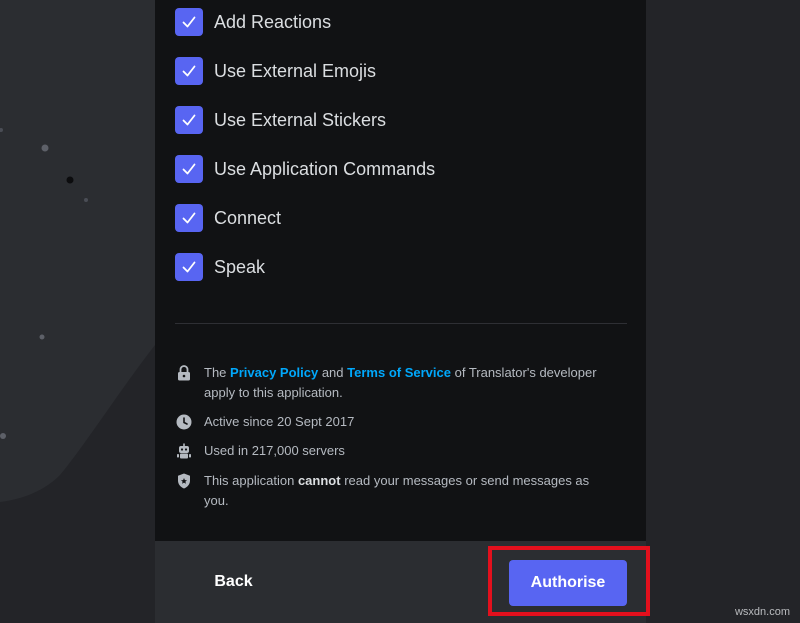 The image size is (800, 623). I want to click on terms-of-service-link: Terms of Service, so click(399, 372).